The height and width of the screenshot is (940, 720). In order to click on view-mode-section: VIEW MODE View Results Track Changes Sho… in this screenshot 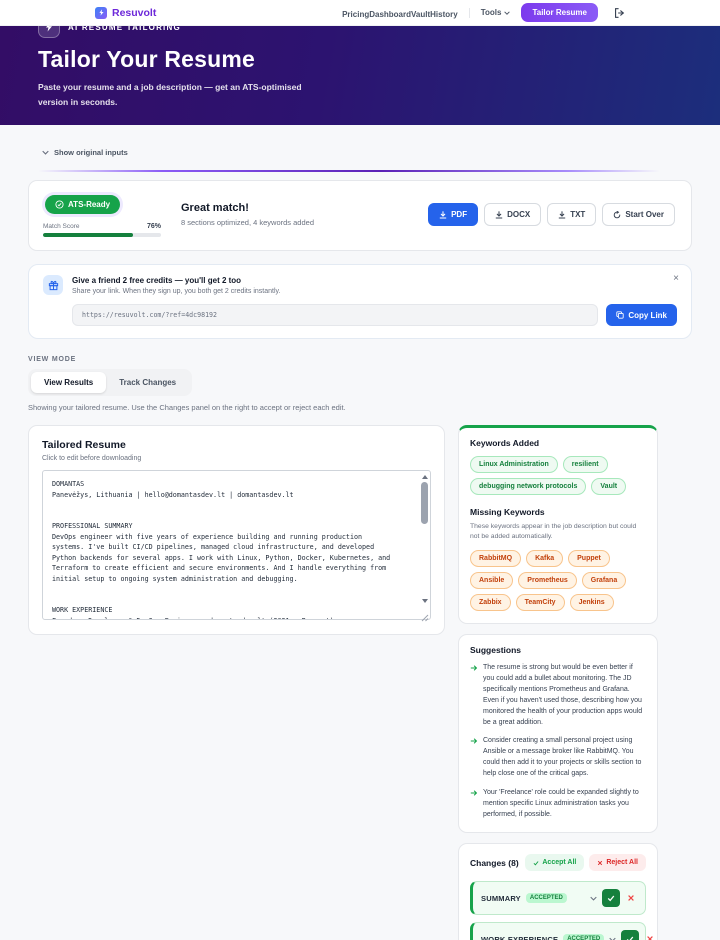, I will do `click(360, 384)`.